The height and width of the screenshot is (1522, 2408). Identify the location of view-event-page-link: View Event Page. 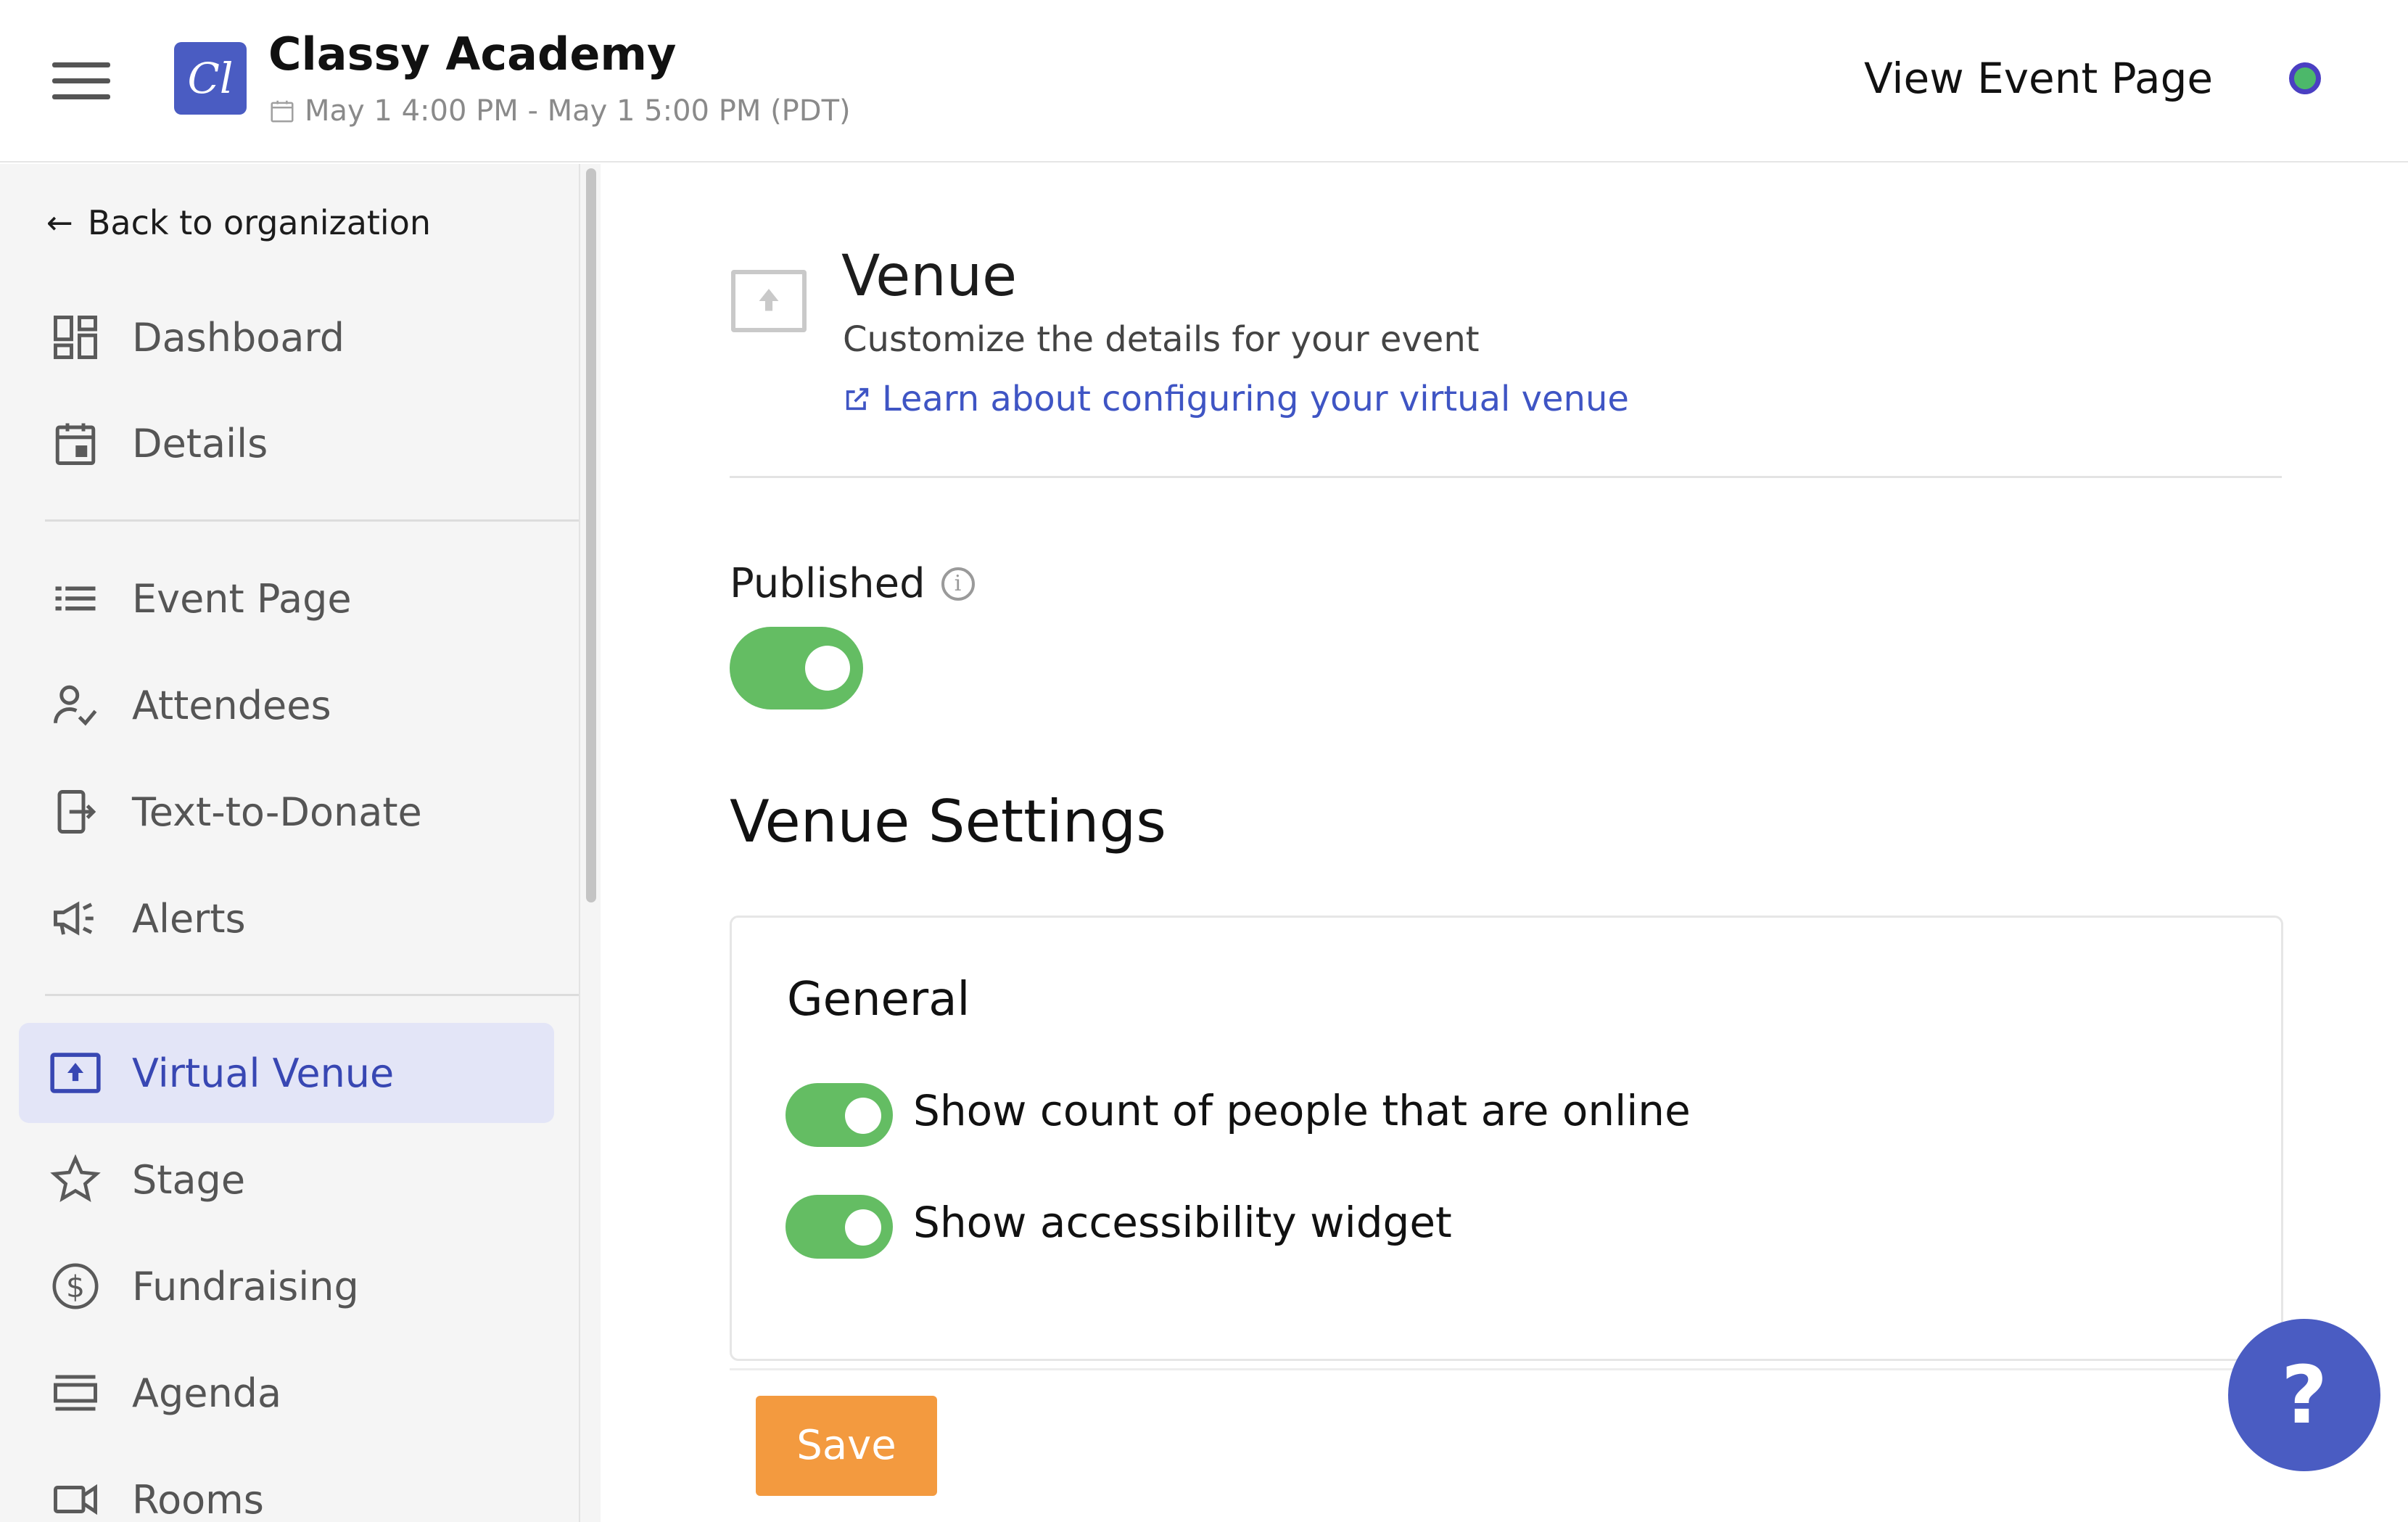
(2038, 78).